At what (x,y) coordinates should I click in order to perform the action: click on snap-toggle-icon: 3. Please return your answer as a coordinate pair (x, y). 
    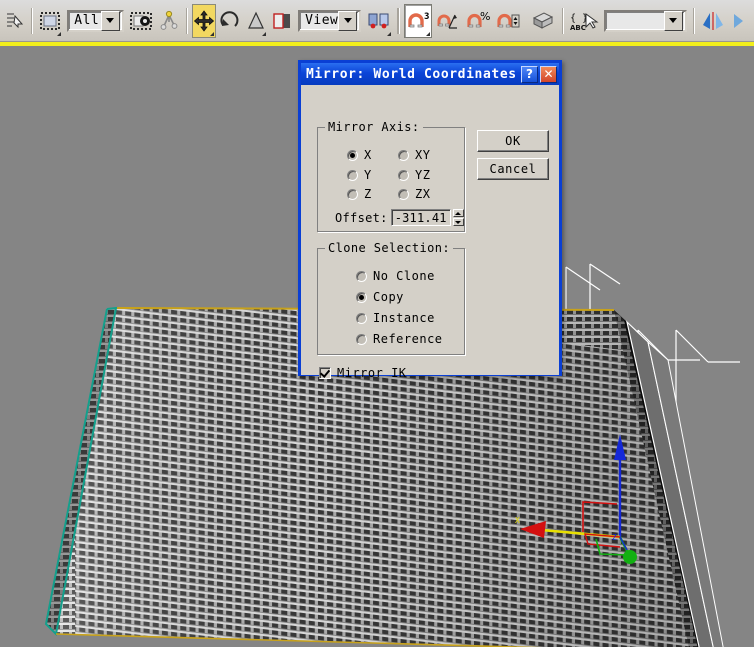
    Looking at the image, I should click on (417, 20).